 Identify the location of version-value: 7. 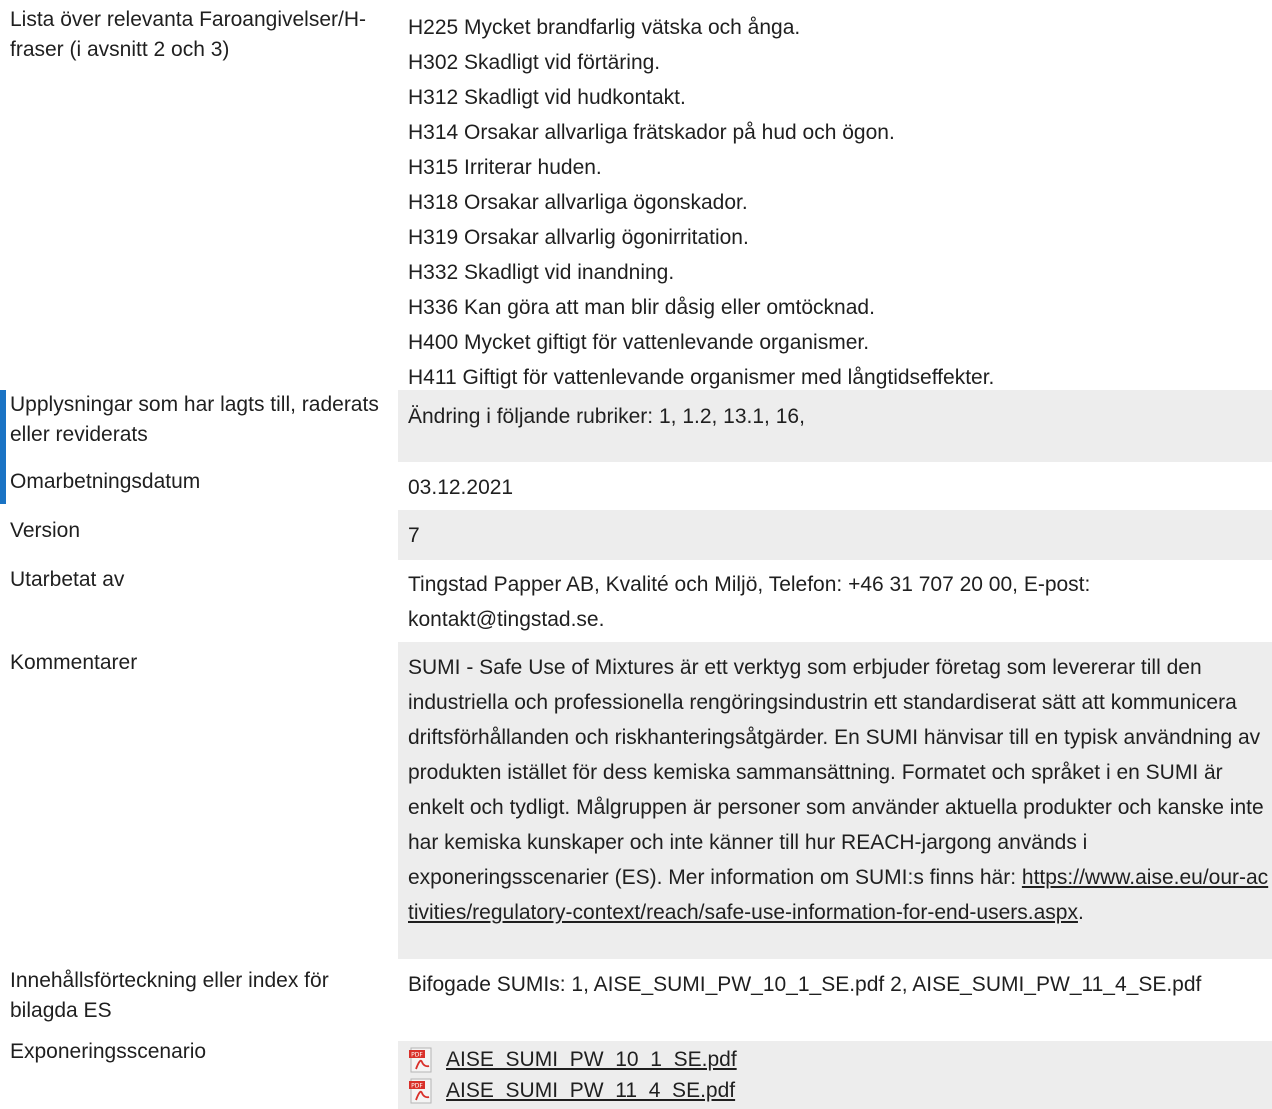
(835, 535).